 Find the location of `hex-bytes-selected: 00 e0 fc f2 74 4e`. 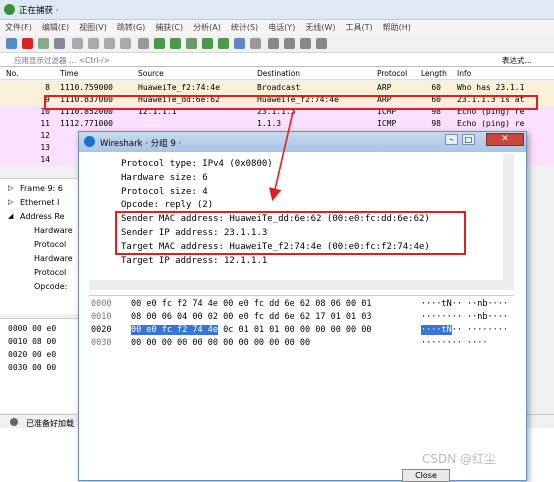

hex-bytes-selected: 00 e0 fc f2 74 4e is located at coordinates (174, 330).